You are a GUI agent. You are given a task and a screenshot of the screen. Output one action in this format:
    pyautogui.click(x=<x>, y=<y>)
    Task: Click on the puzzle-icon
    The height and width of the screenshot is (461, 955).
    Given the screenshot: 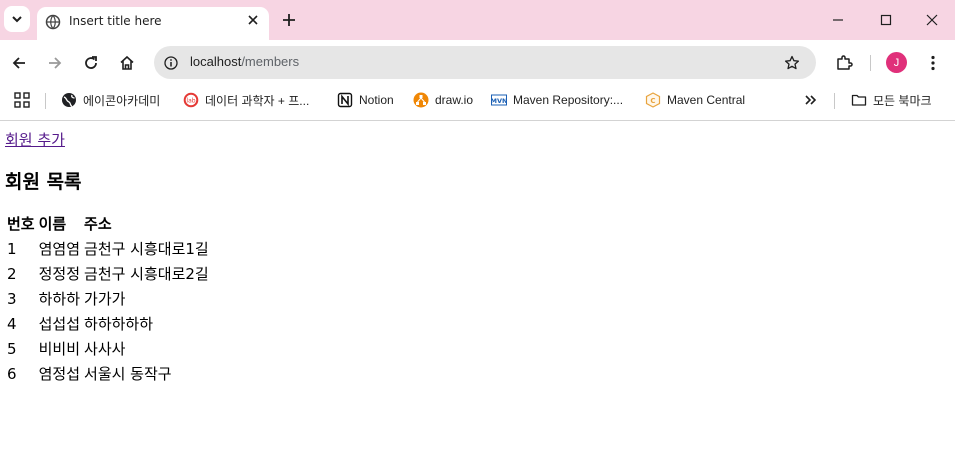 What is the action you would take?
    pyautogui.click(x=845, y=62)
    